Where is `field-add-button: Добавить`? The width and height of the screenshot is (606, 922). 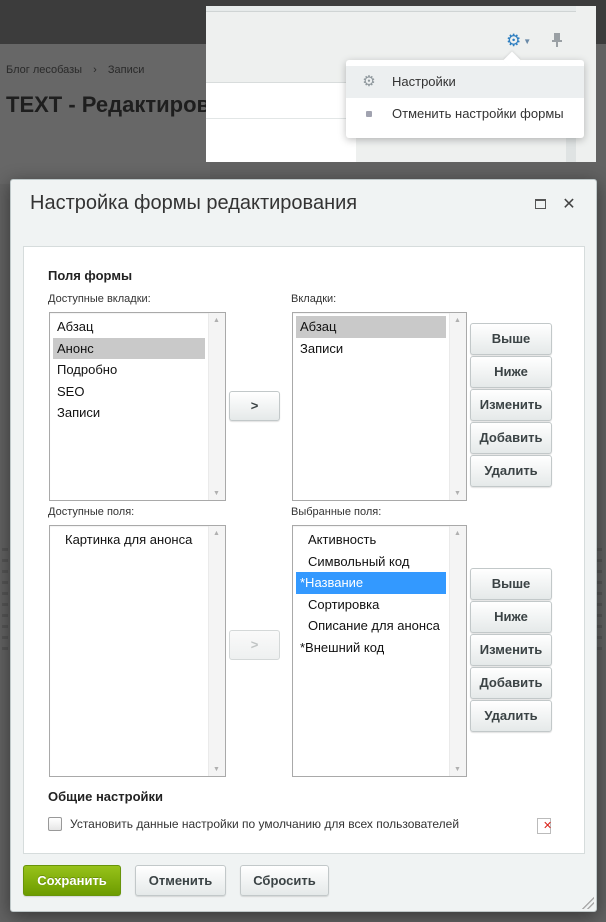 field-add-button: Добавить is located at coordinates (511, 683).